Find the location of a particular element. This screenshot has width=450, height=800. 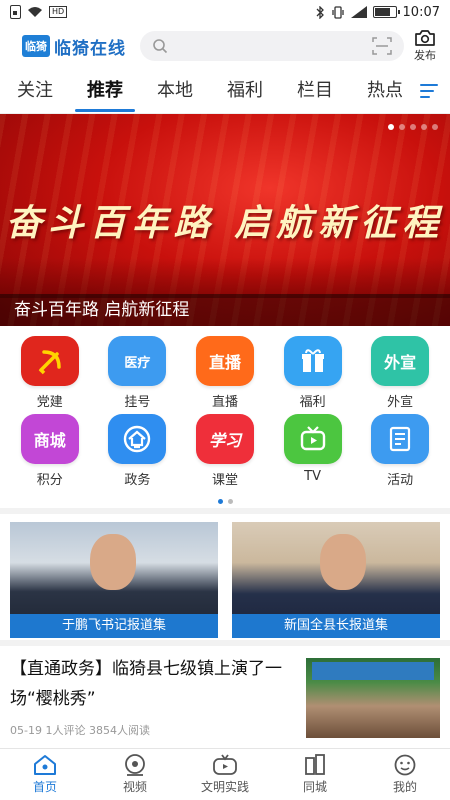

news-meta: 05-19 1人评论 3854人阅读 is located at coordinates (154, 730).